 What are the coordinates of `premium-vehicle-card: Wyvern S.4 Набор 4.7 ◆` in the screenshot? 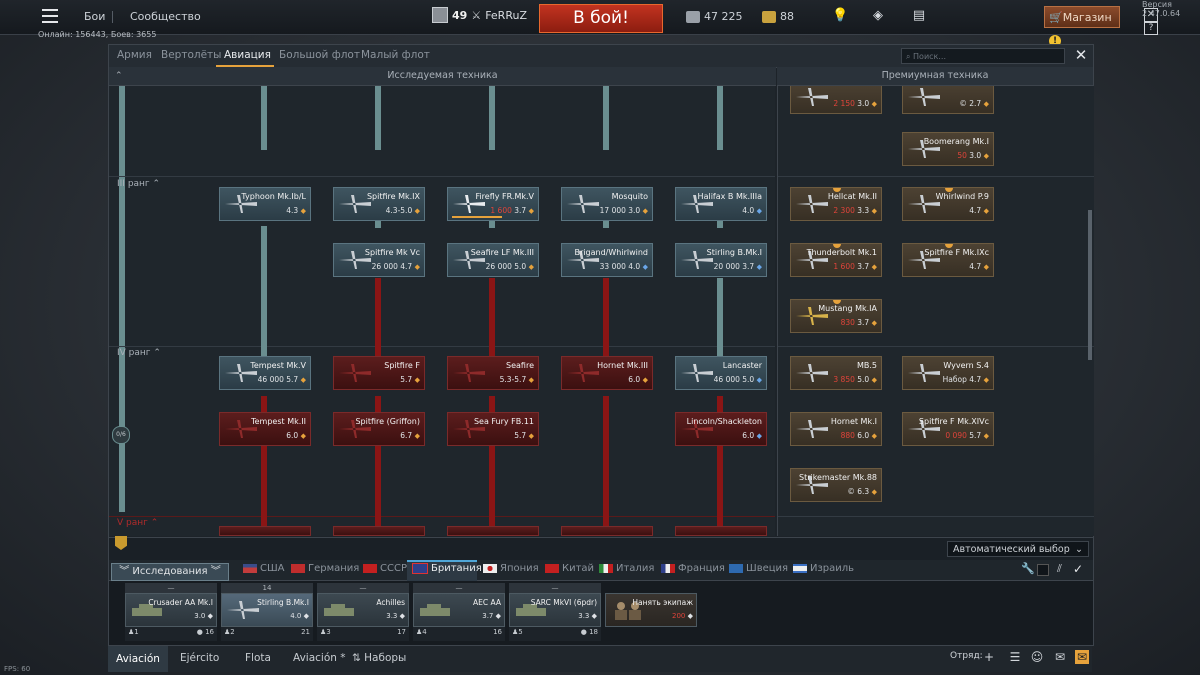 It's located at (948, 373).